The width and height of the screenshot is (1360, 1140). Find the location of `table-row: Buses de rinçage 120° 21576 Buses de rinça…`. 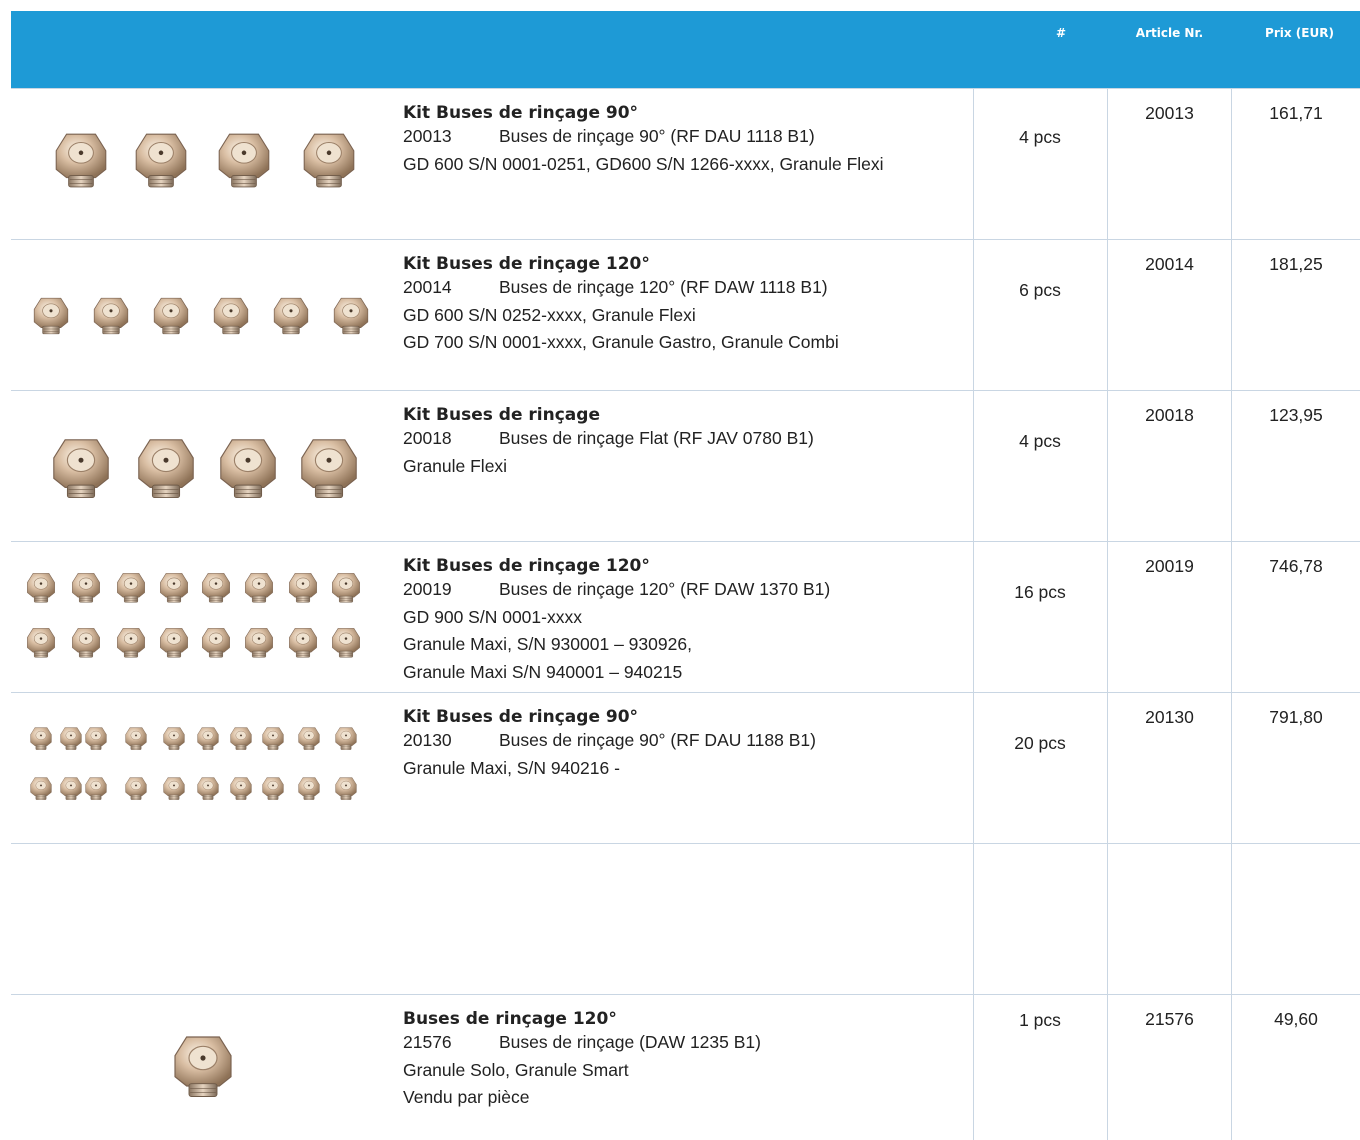

table-row: Buses de rinçage 120° 21576 Buses de rinça… is located at coordinates (685, 1067).